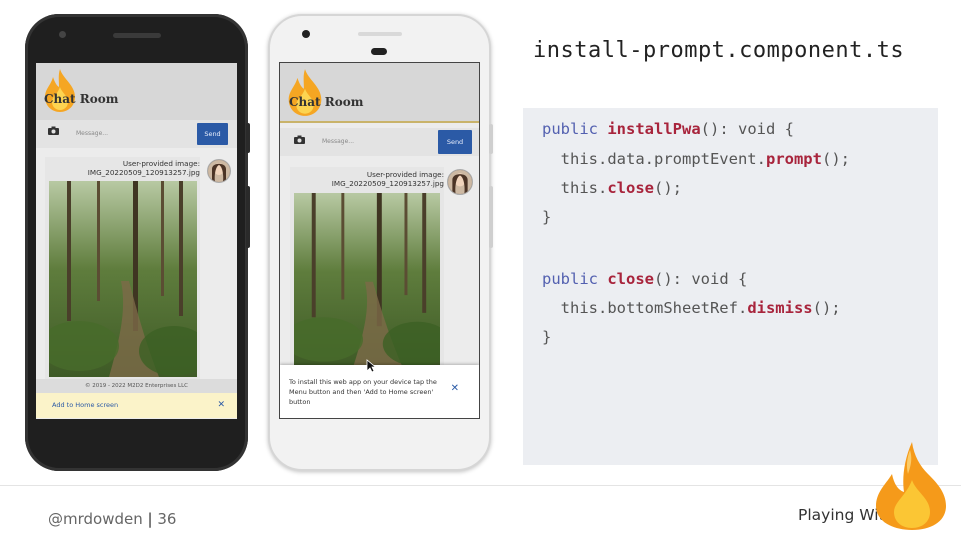 The width and height of the screenshot is (961, 542). Describe the element at coordinates (663, 159) in the screenshot. I see `code-text: this.data.promptEvent.` at that location.